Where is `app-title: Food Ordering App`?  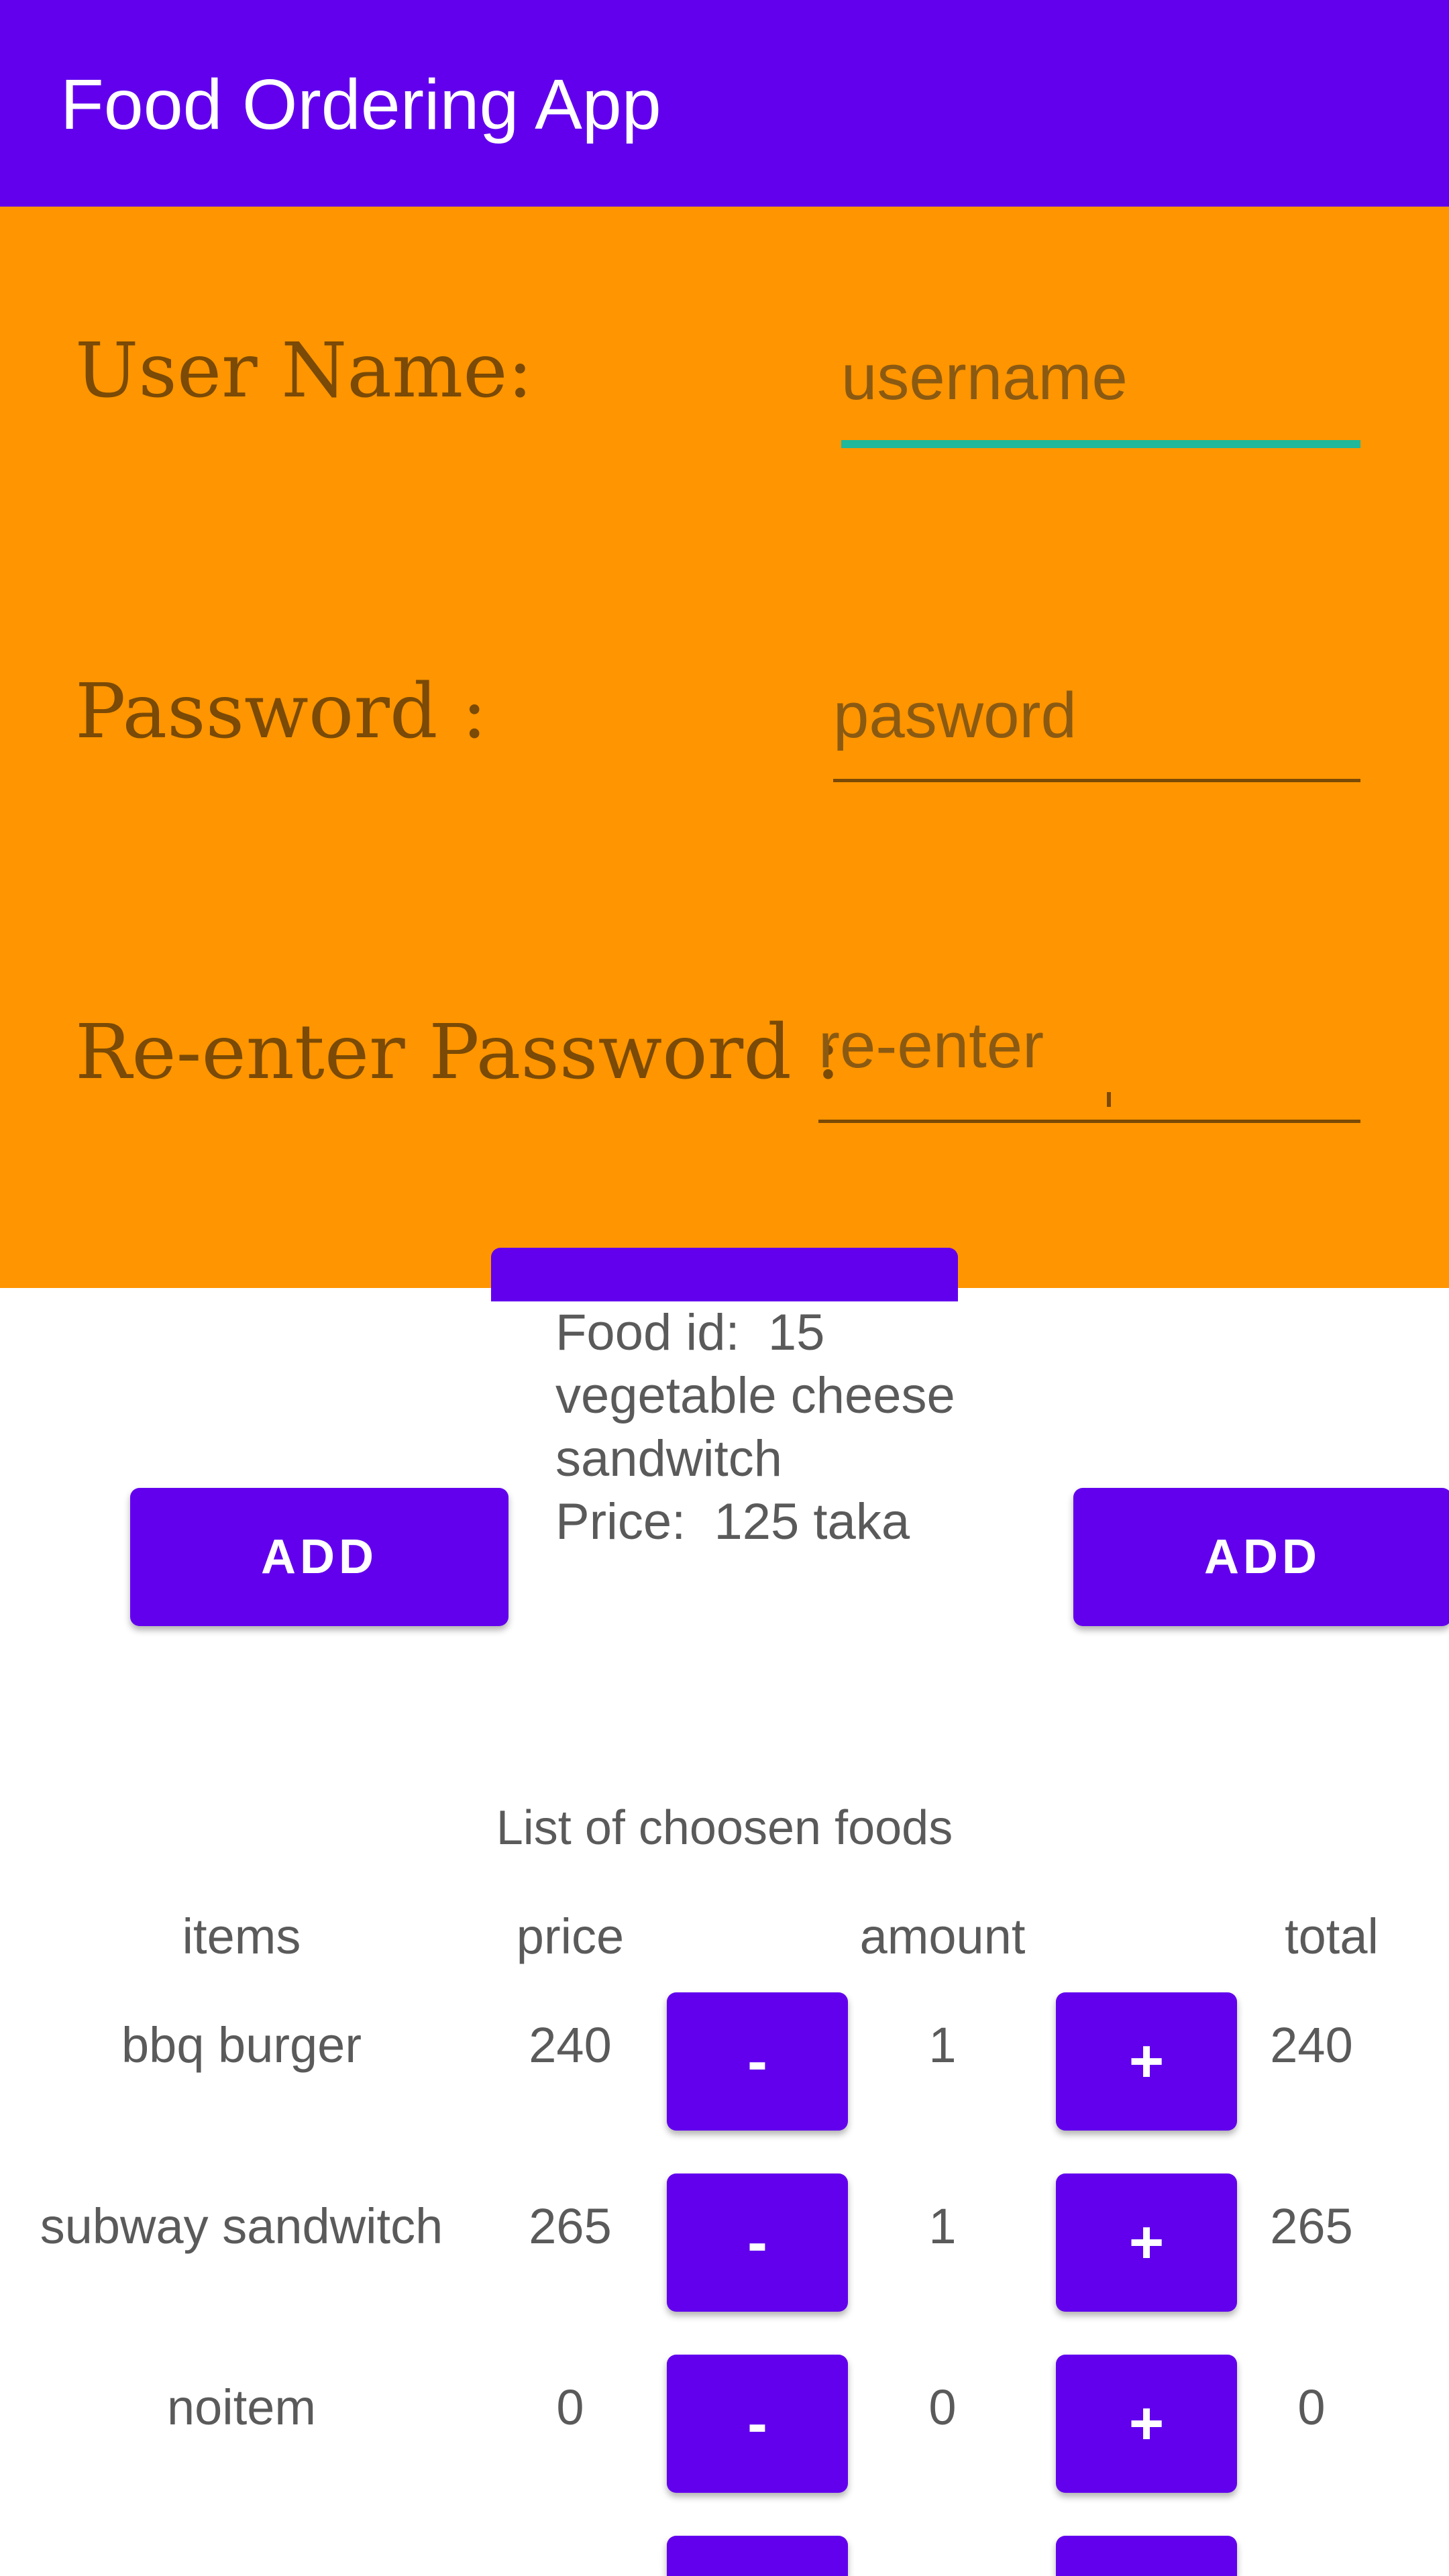 app-title: Food Ordering App is located at coordinates (360, 104).